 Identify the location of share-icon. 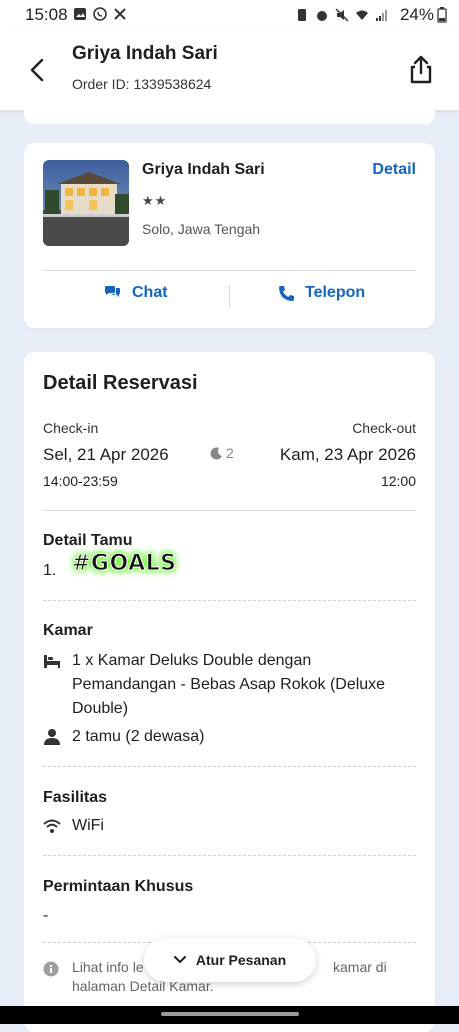
(421, 70).